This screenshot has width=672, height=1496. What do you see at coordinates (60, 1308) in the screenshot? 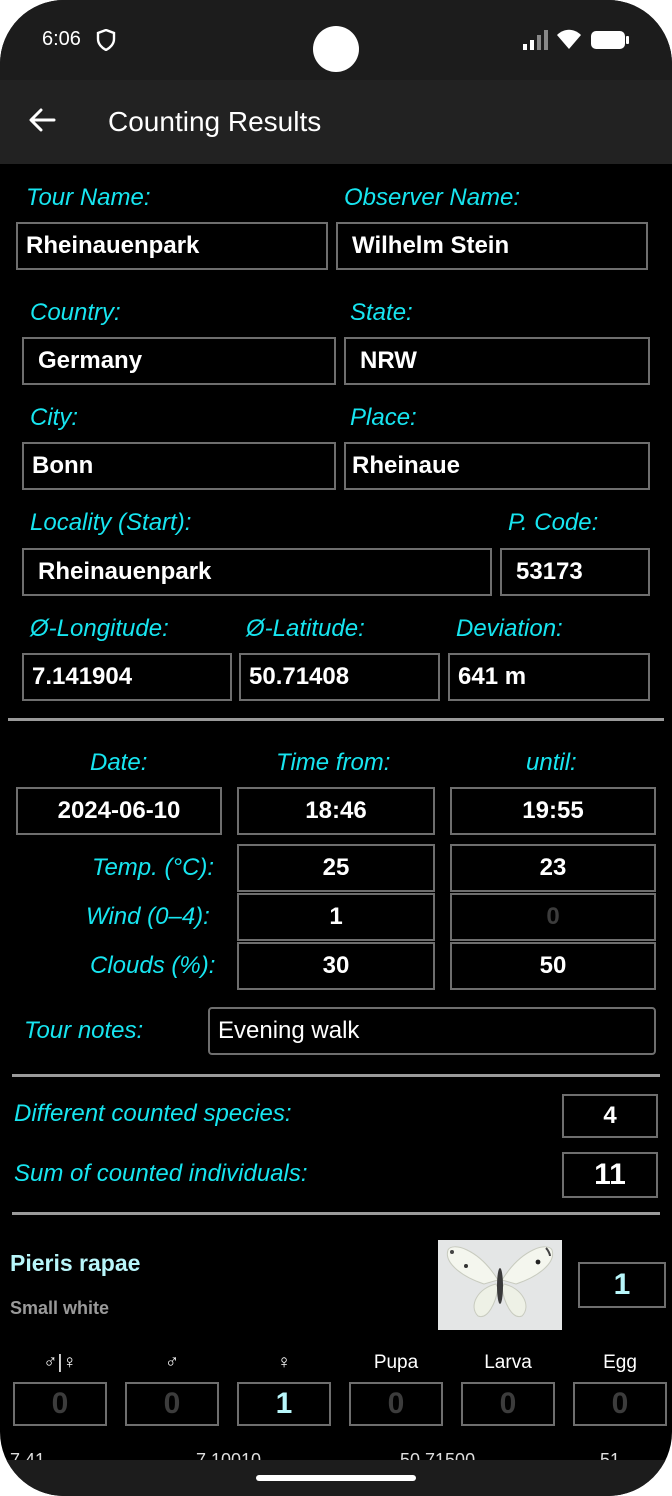
I see `species-common-name: Small white` at bounding box center [60, 1308].